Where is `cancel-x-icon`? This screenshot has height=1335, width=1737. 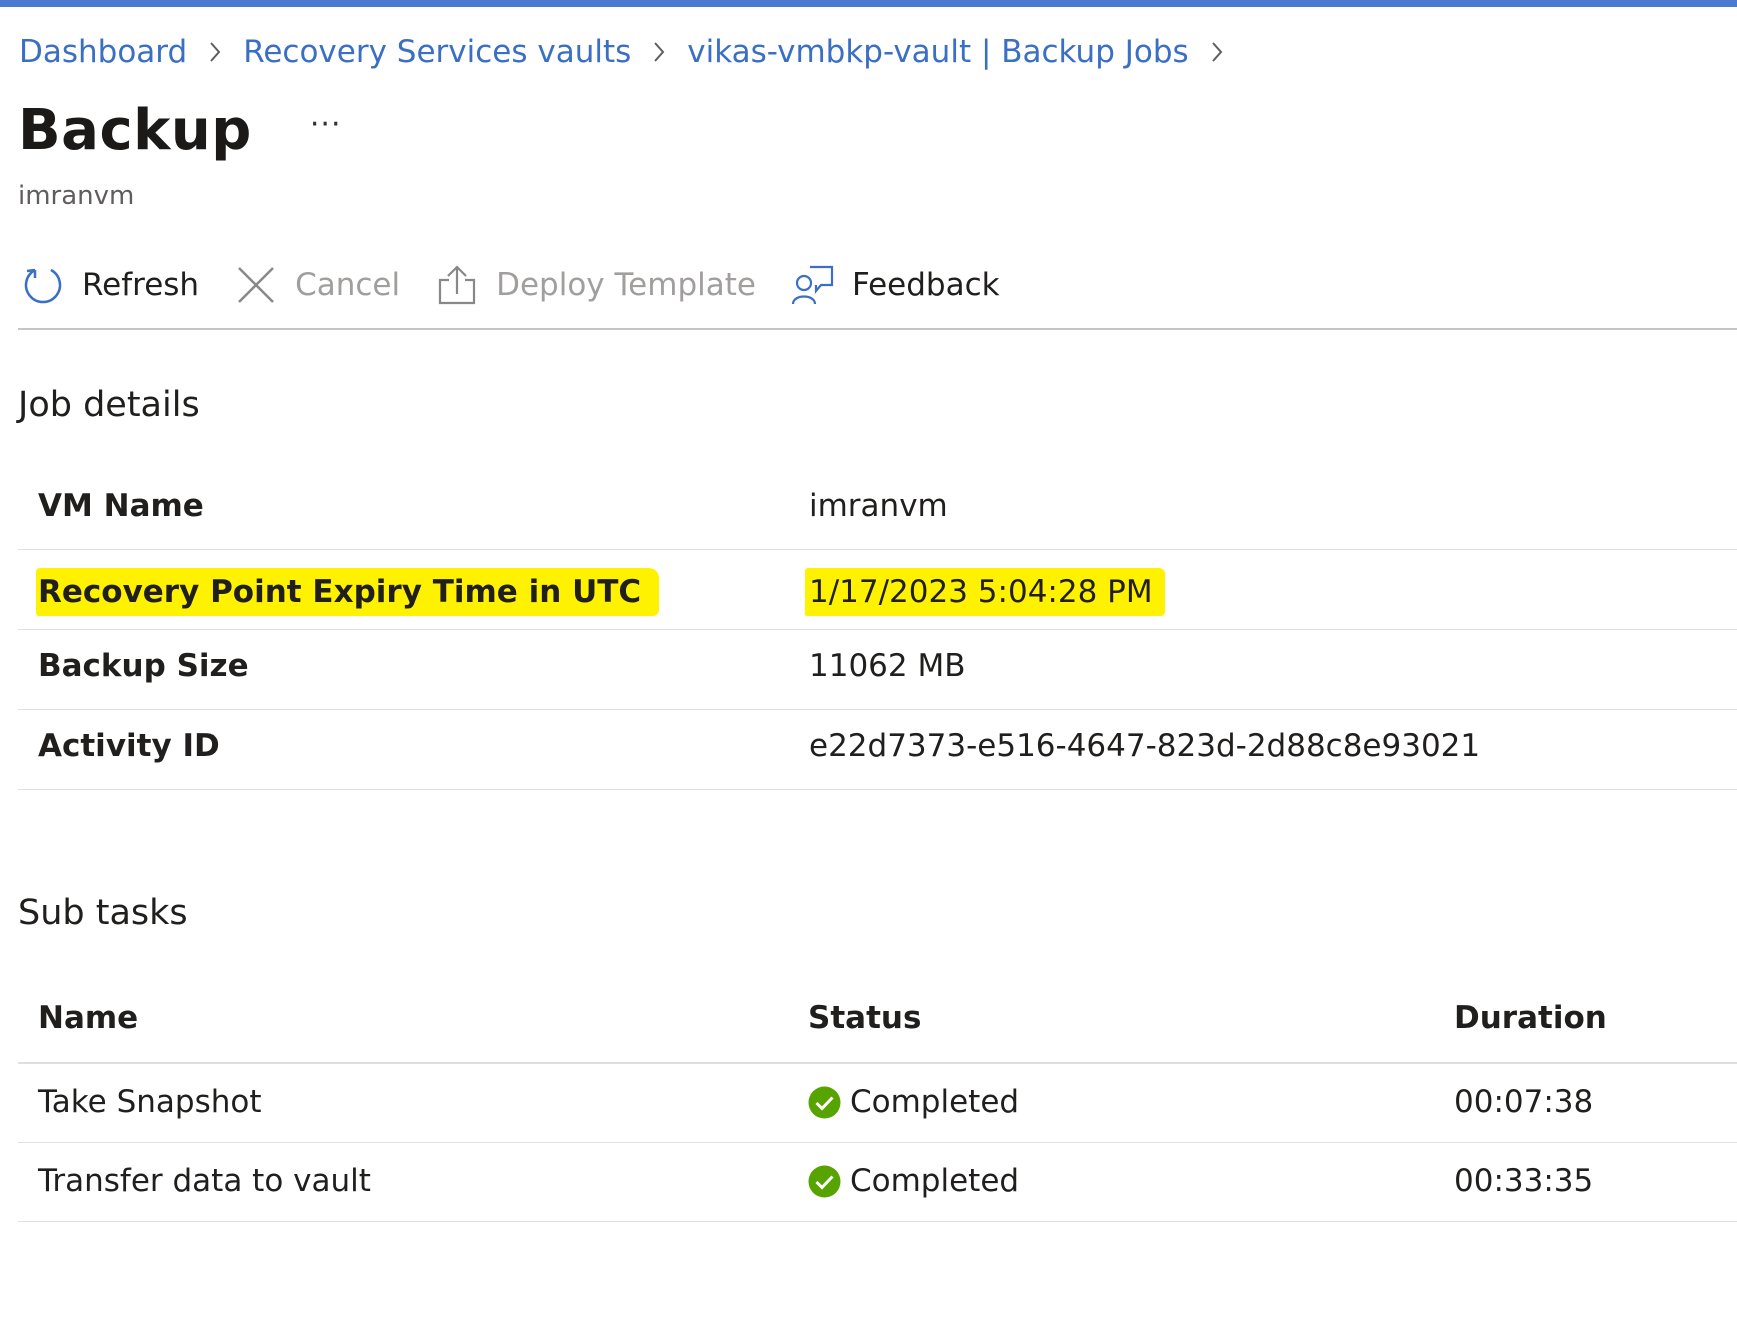 cancel-x-icon is located at coordinates (256, 285).